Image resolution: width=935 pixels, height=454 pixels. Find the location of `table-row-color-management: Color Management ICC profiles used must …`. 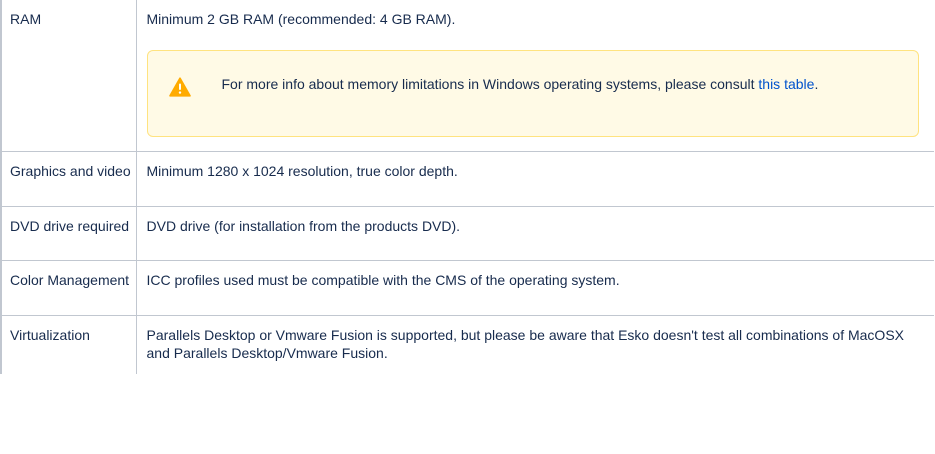

table-row-color-management: Color Management ICC profiles used must … is located at coordinates (467, 287).